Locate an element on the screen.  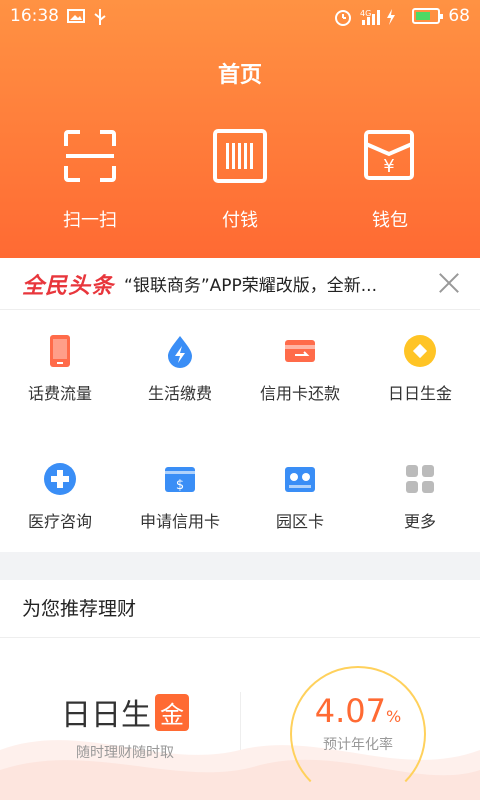
pay-label: 付钱 is located at coordinates (240, 220).